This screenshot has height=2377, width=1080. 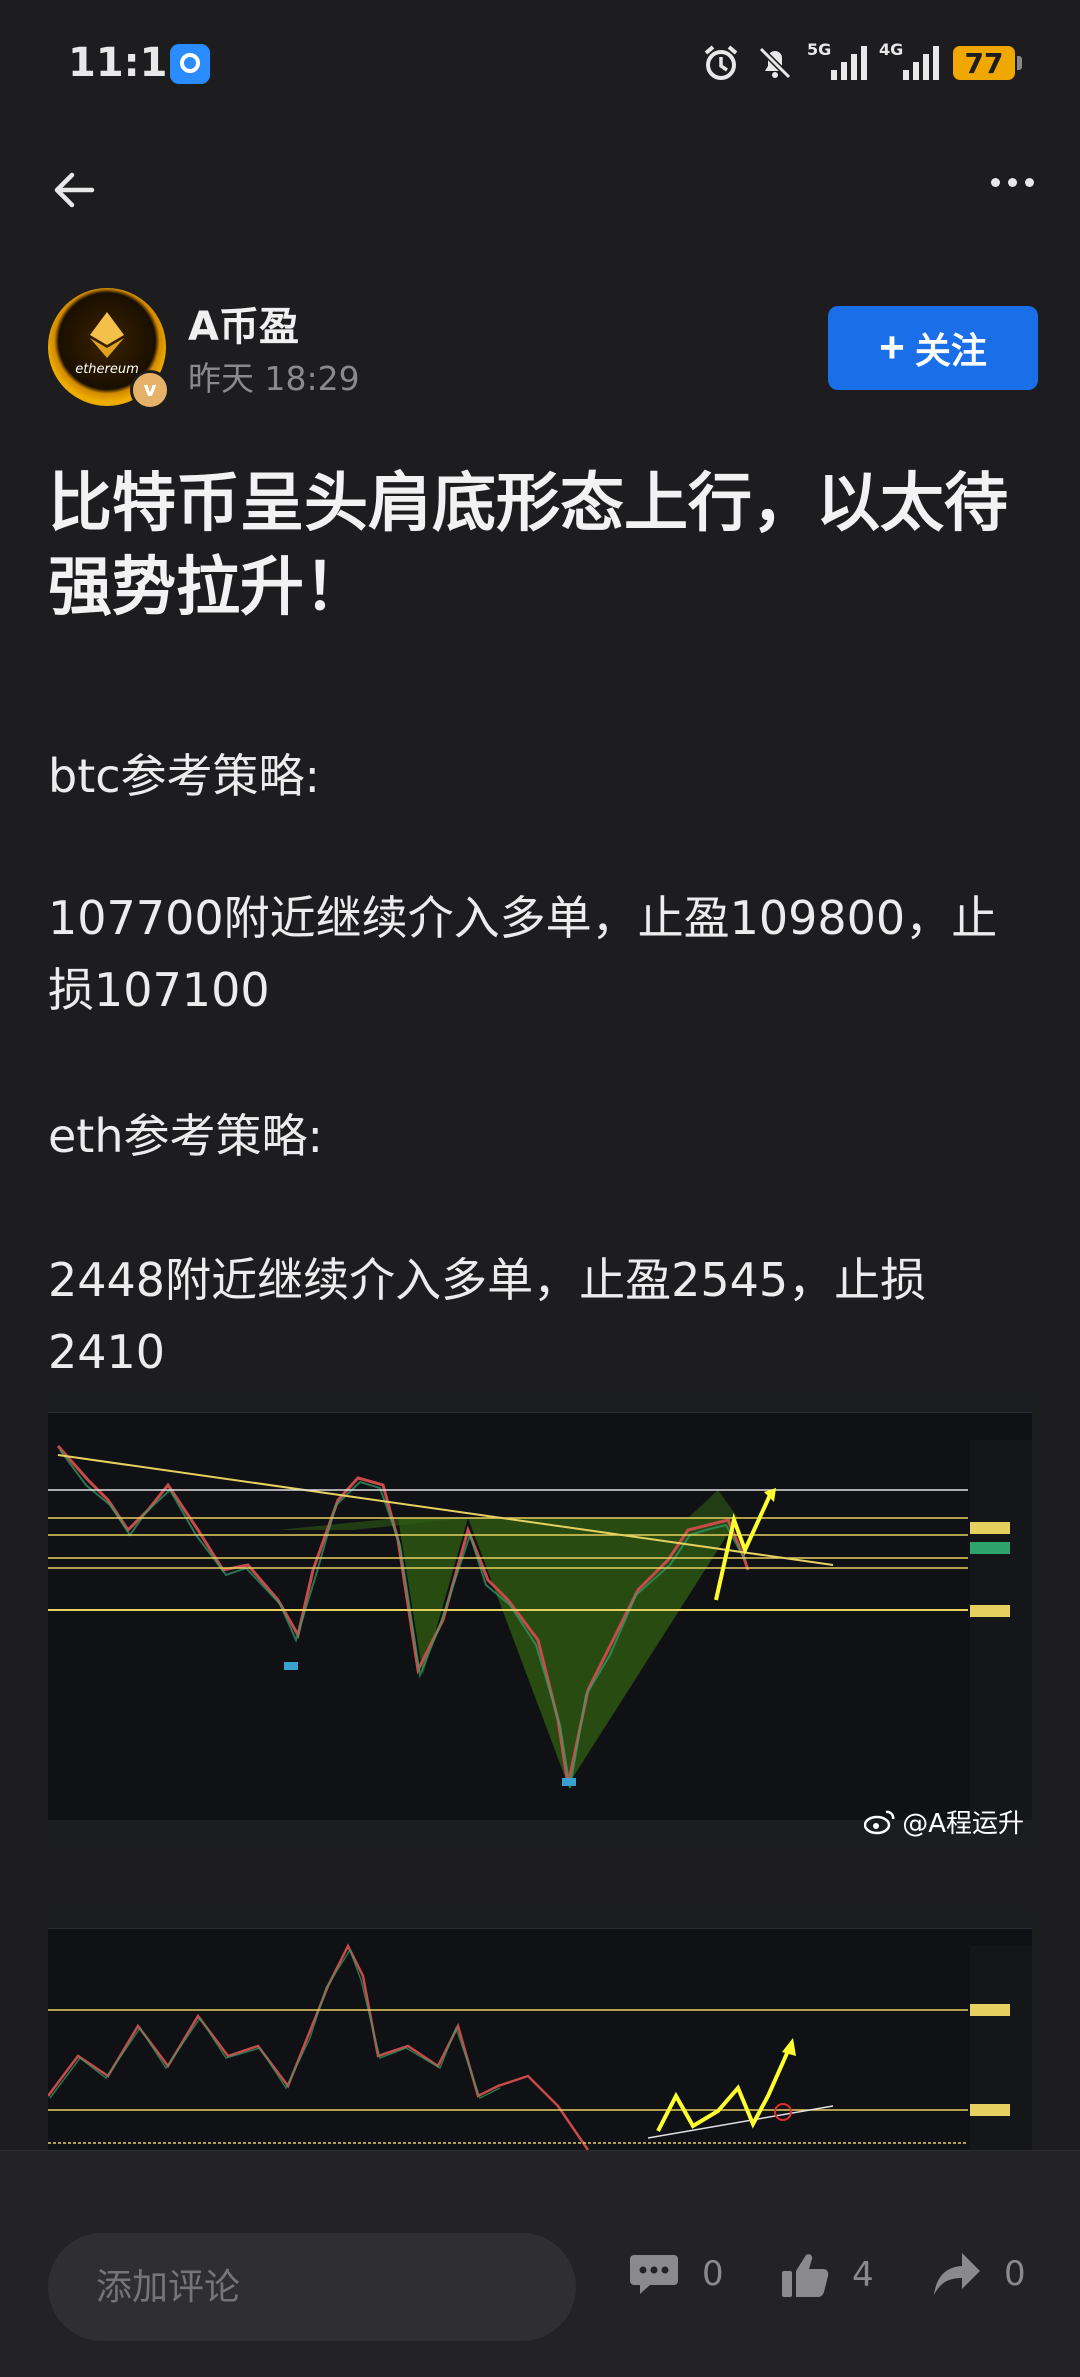 I want to click on alarm-icon, so click(x=721, y=62).